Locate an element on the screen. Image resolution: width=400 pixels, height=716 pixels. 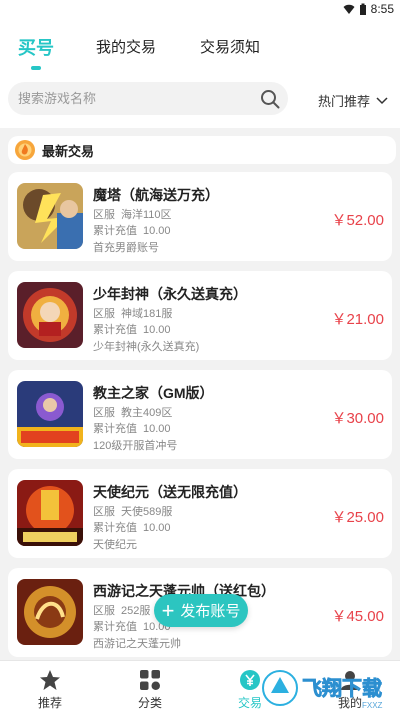
listing-title: 天使纪元（送无限充值） is located at coordinates (170, 492).